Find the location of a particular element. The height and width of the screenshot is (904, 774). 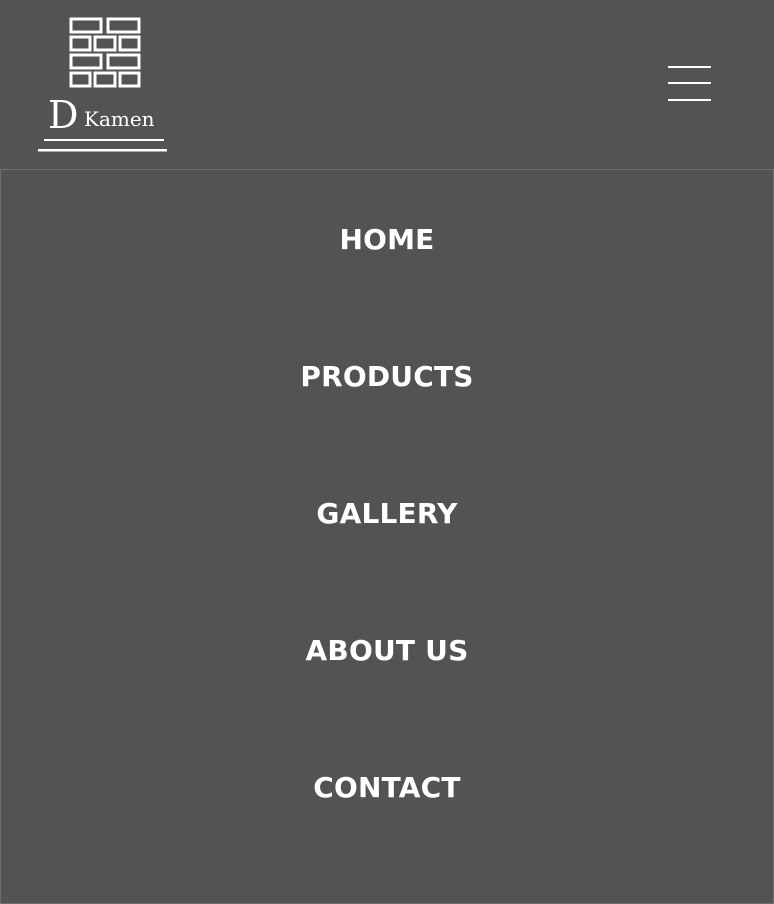

menu-bar-bottom is located at coordinates (689, 100).